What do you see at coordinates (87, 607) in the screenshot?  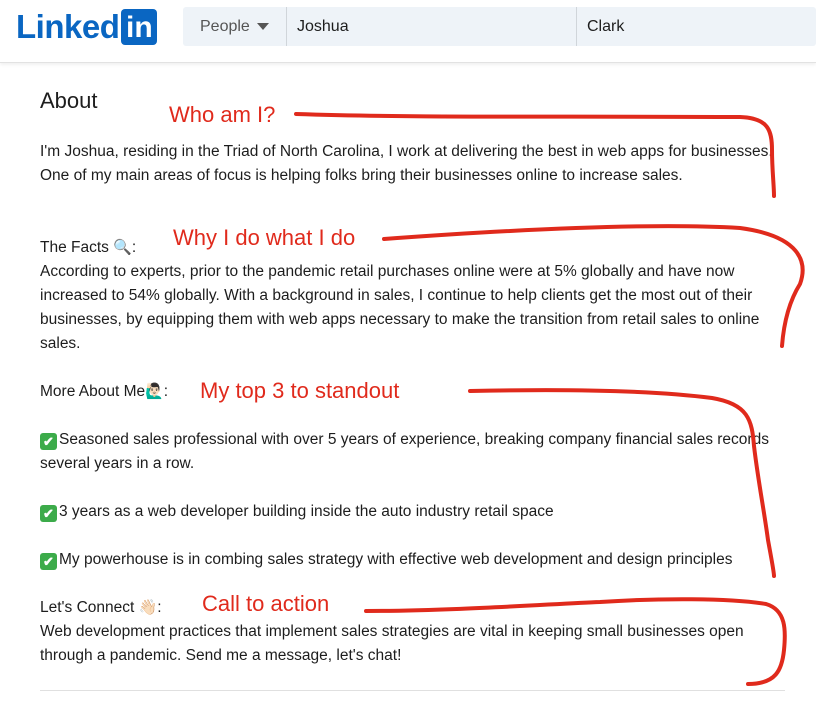 I see `connect-heading-text: Let's Connect` at bounding box center [87, 607].